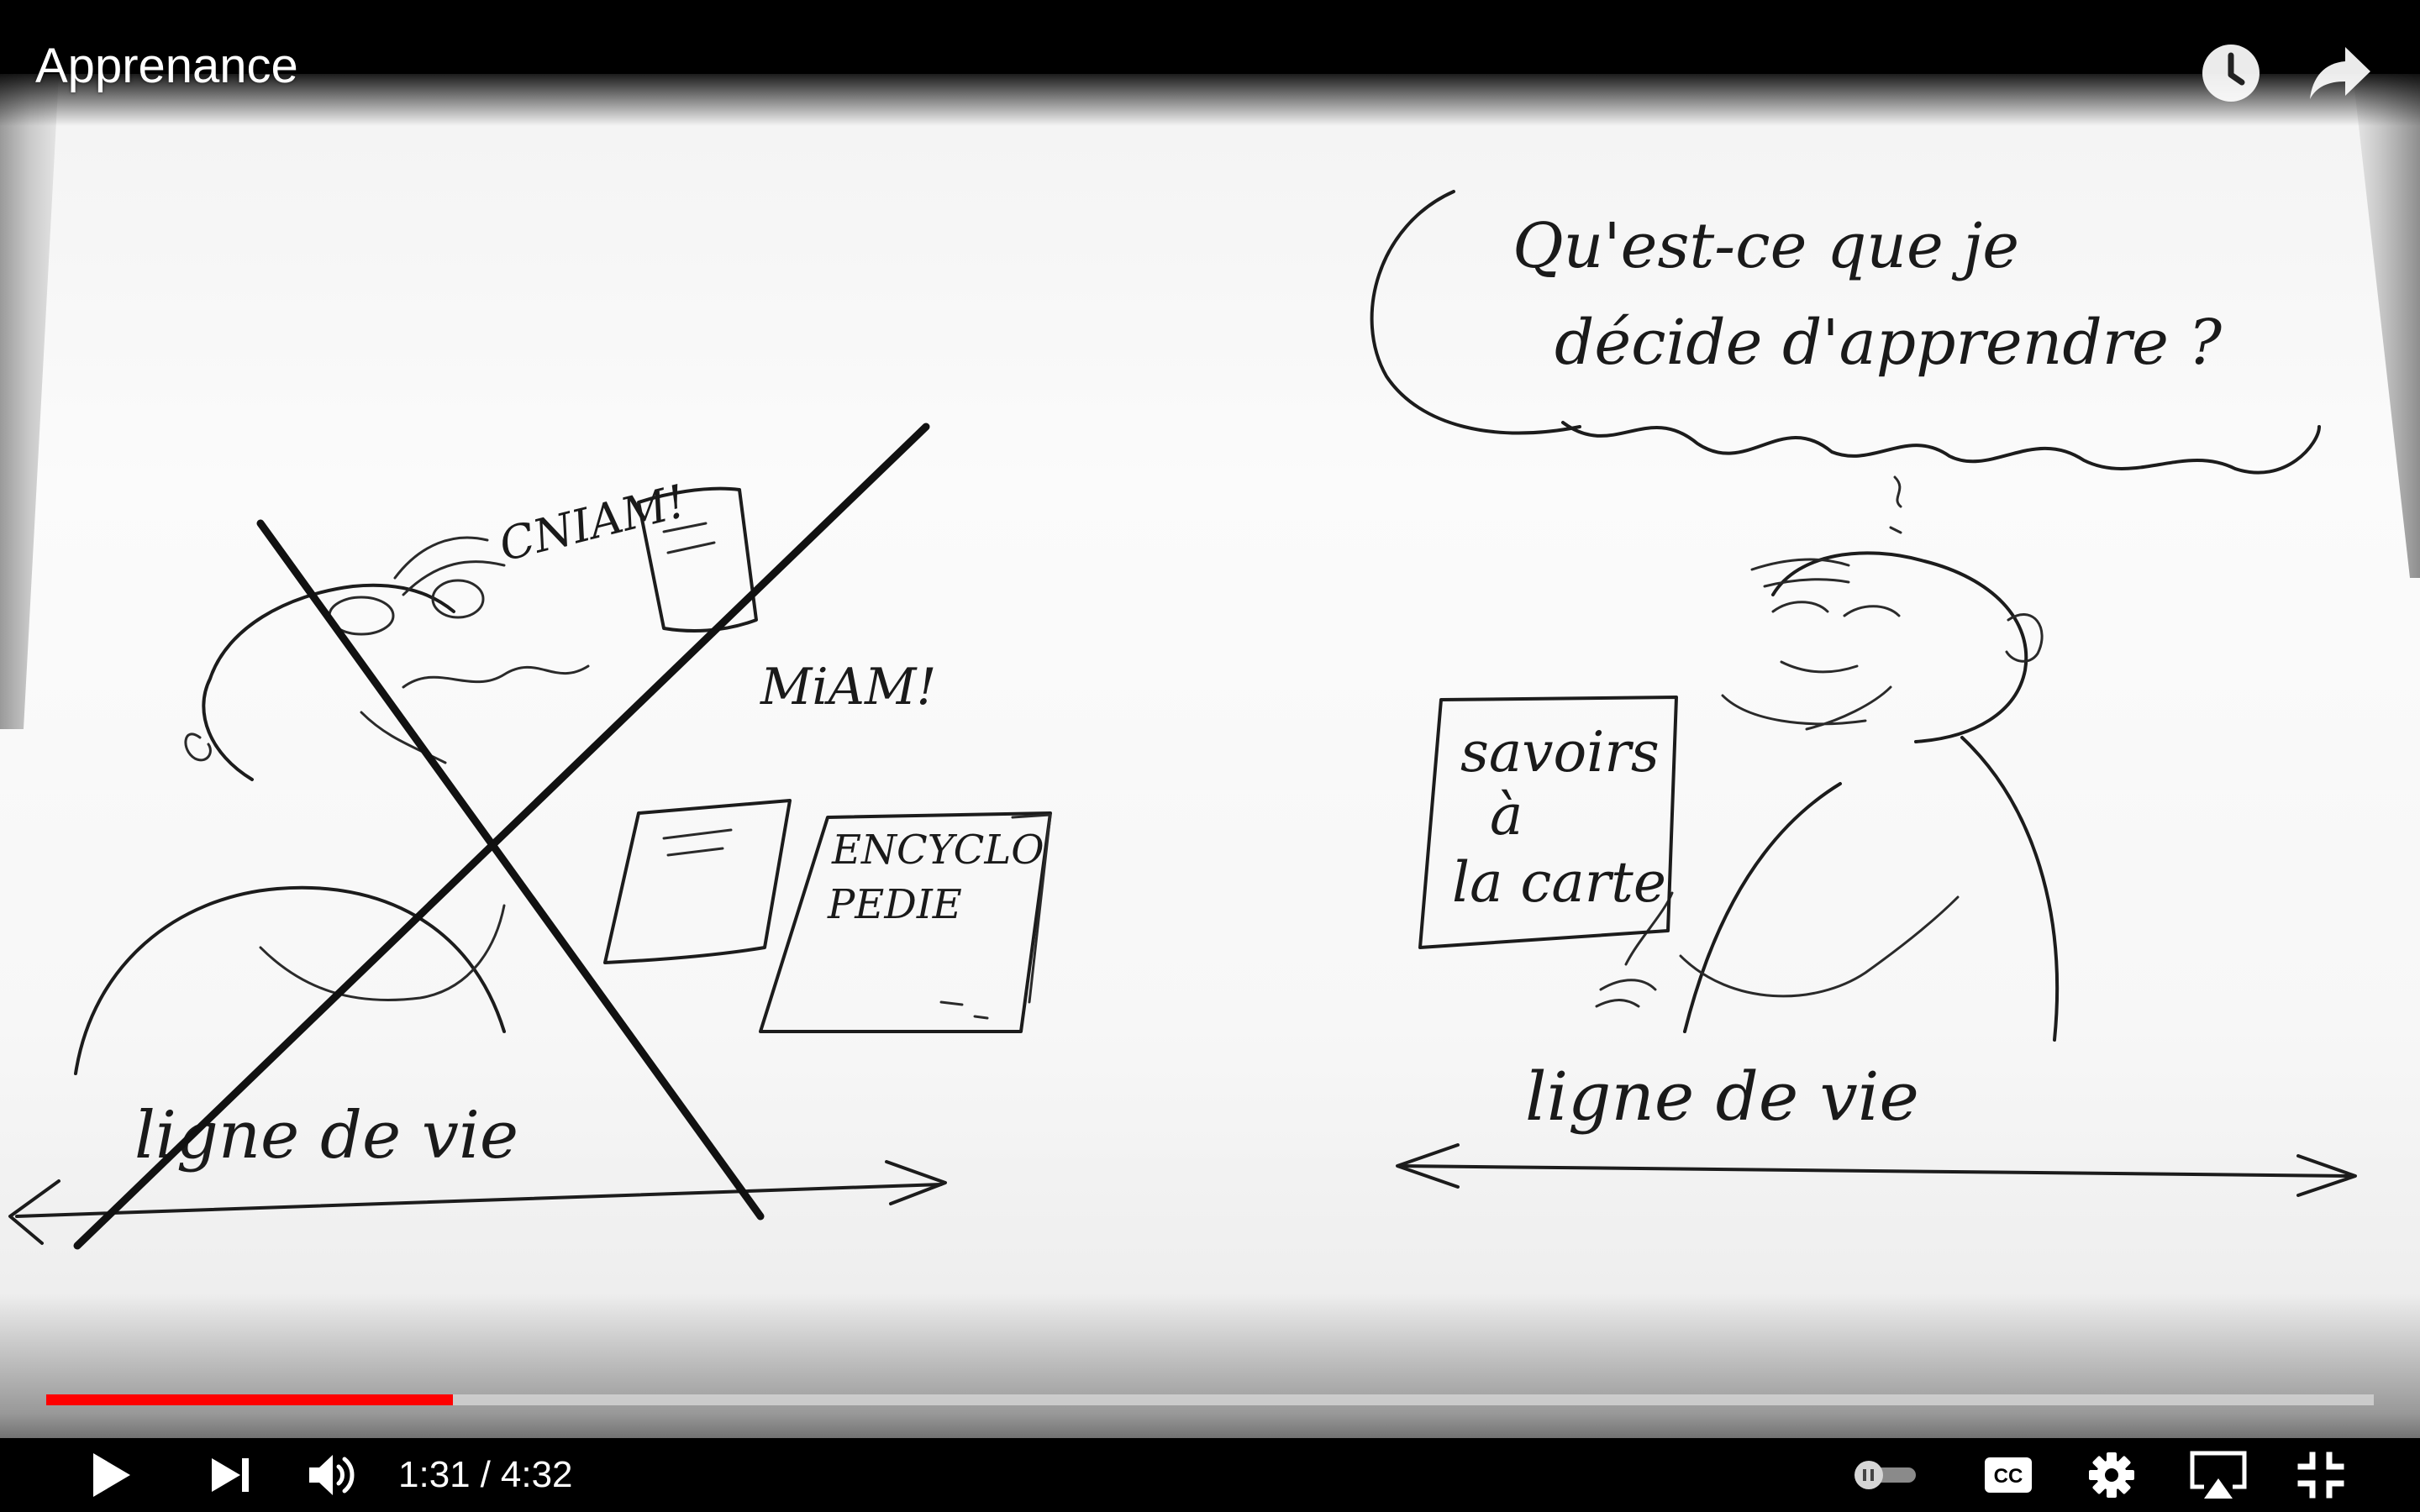  What do you see at coordinates (895, 904) in the screenshot?
I see `encyclopedia-label-2: PEDIE` at bounding box center [895, 904].